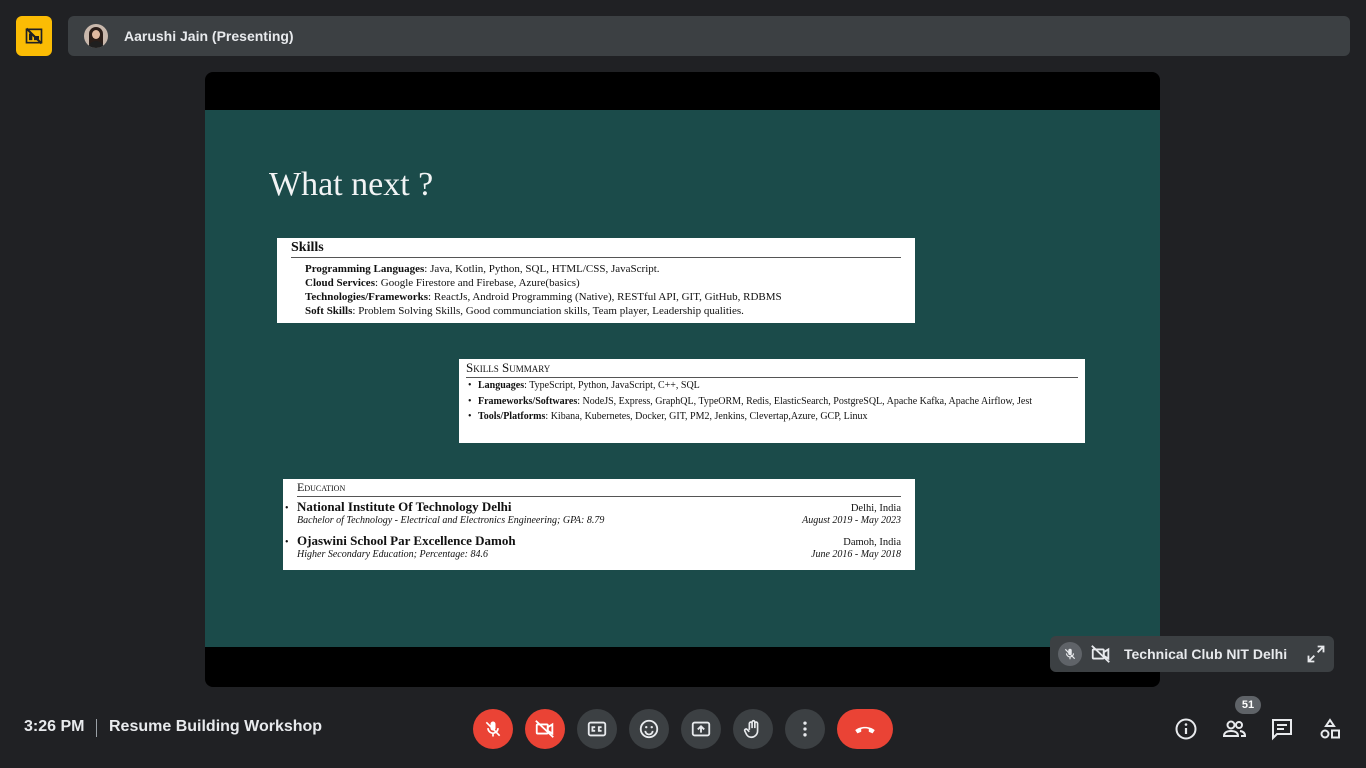  What do you see at coordinates (351, 184) in the screenshot?
I see `slide-title: What next ?` at bounding box center [351, 184].